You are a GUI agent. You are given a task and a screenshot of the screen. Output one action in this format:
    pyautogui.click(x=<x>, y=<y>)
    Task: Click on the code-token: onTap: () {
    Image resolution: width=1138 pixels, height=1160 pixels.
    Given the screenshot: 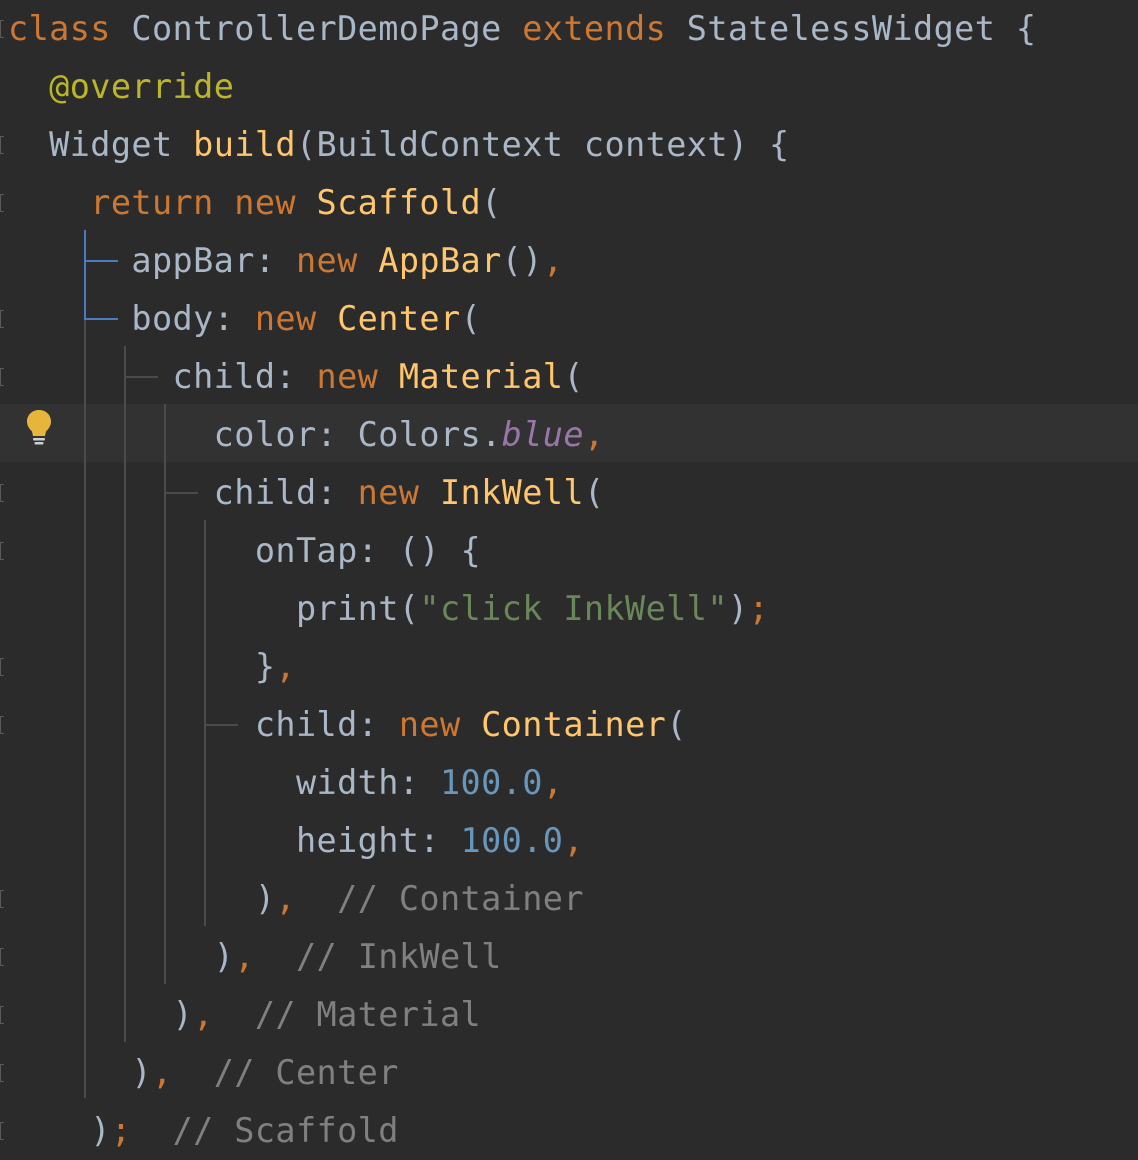 What is the action you would take?
    pyautogui.click(x=245, y=550)
    